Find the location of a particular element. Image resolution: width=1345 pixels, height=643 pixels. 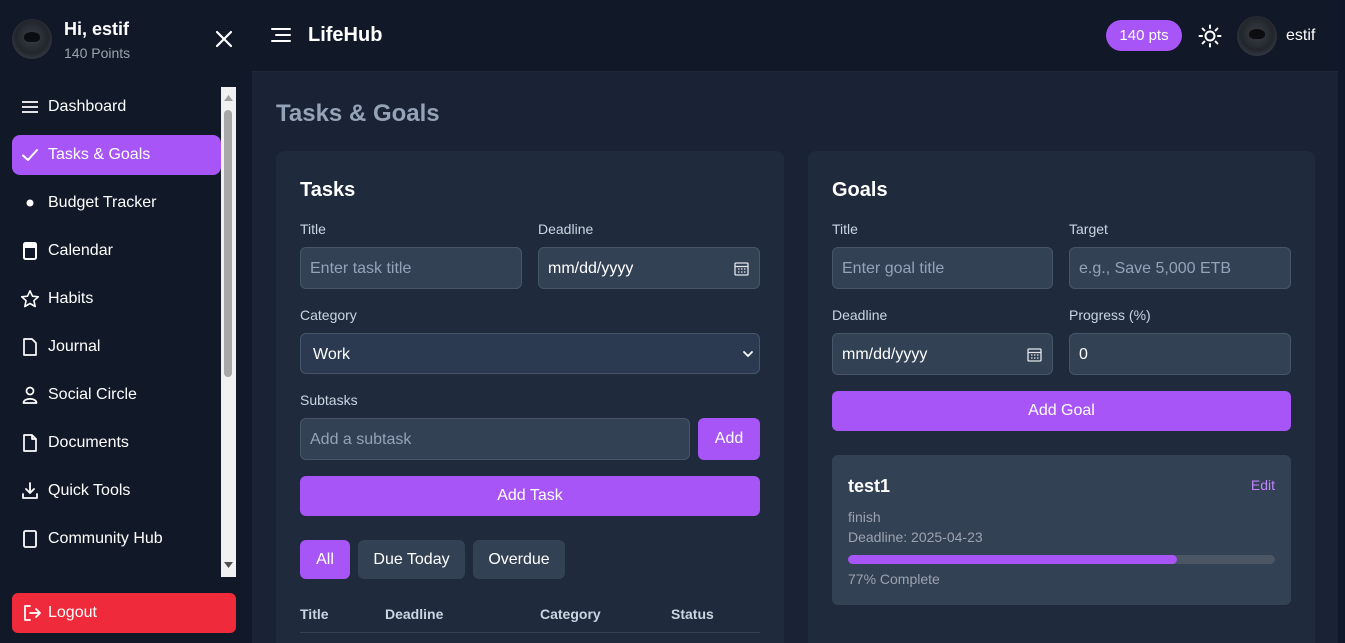

sidebar-item-label: Journal is located at coordinates (74, 346).